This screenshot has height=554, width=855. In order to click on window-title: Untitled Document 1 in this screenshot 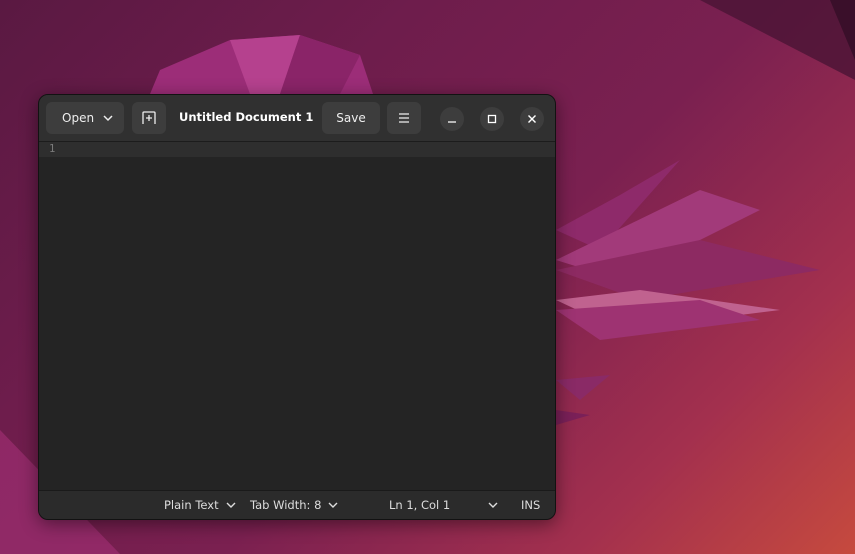, I will do `click(246, 117)`.